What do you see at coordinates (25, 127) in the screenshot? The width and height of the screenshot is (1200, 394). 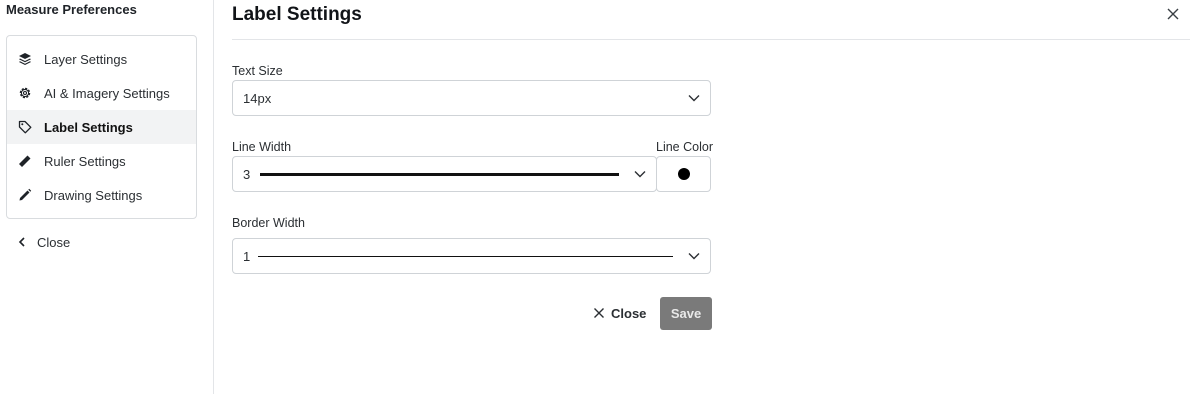 I see `tag-icon` at bounding box center [25, 127].